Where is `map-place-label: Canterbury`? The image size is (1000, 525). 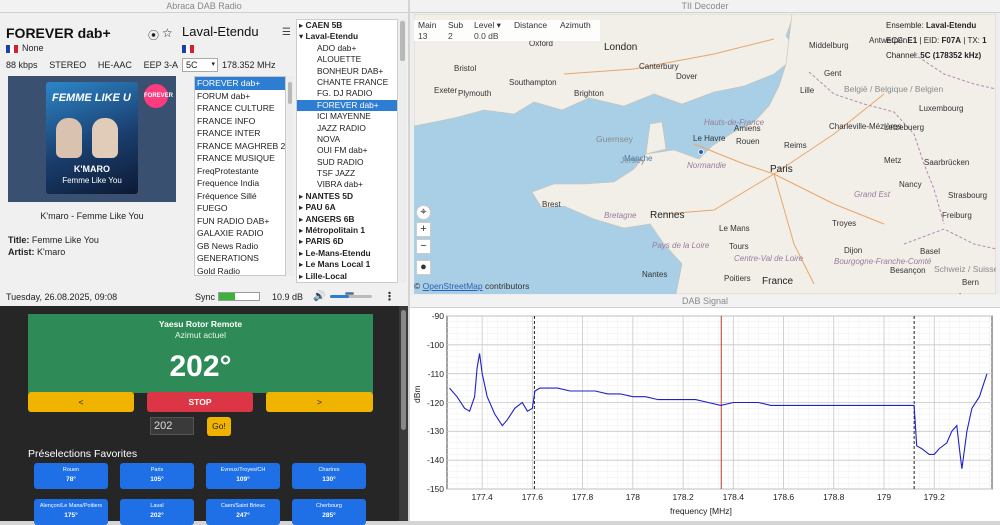 map-place-label: Canterbury is located at coordinates (659, 66).